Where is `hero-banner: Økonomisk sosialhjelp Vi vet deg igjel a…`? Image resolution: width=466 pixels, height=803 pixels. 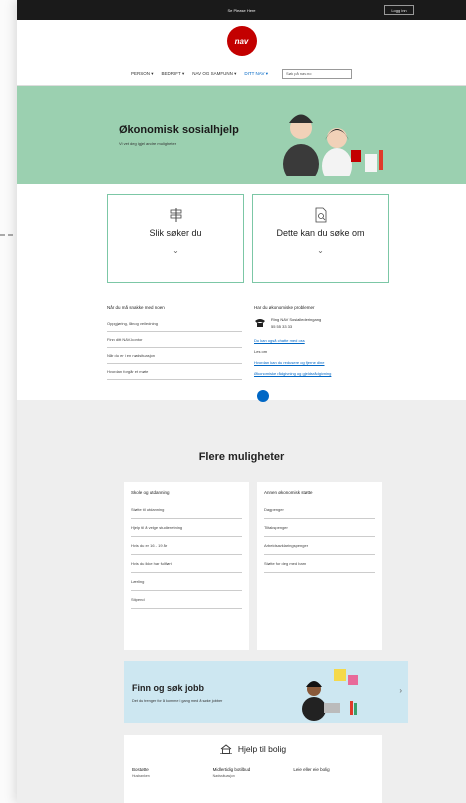
hero-banner: Økonomisk sosialhjelp Vi vet deg igjel a… is located at coordinates (241, 135).